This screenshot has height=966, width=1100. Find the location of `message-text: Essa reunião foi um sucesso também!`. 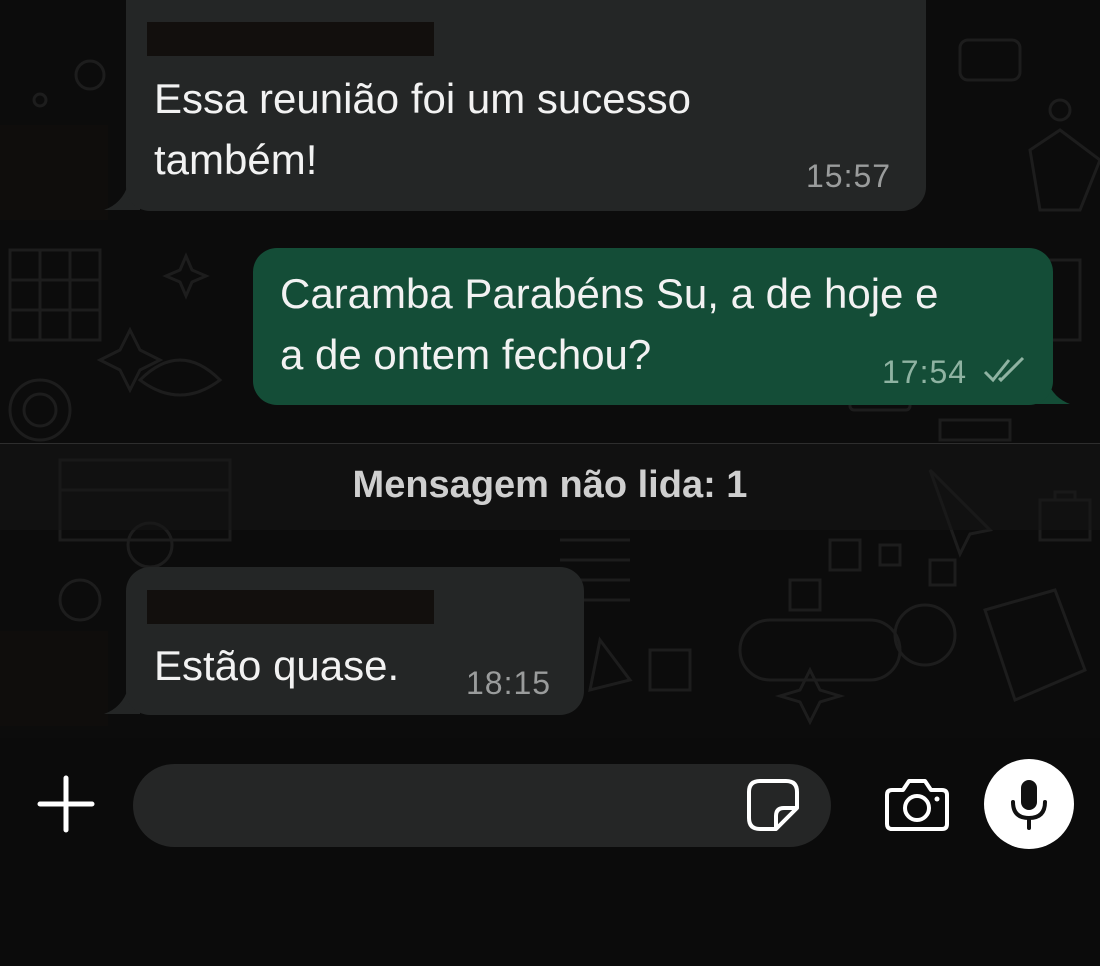

message-text: Essa reunião foi um sucesso também! is located at coordinates (422, 129).